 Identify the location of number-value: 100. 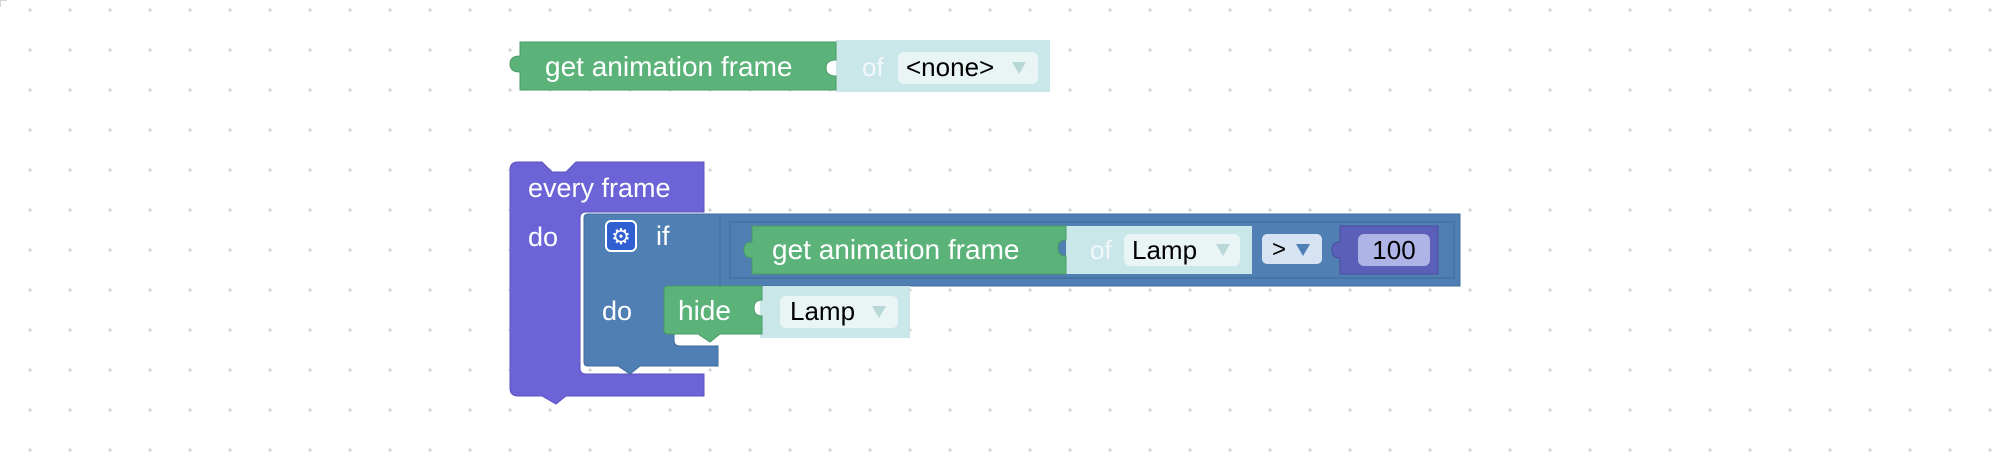
(1393, 250).